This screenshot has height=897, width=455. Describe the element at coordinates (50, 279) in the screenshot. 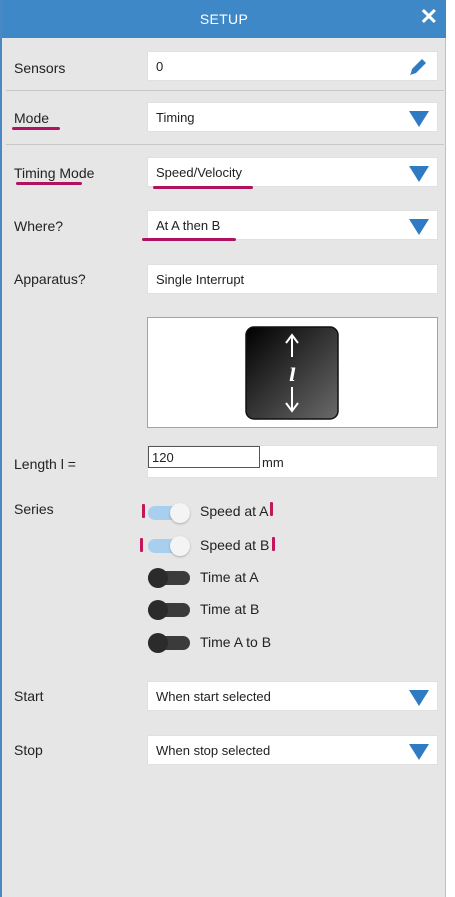

I see `apparatus-label: Apparatus?` at that location.